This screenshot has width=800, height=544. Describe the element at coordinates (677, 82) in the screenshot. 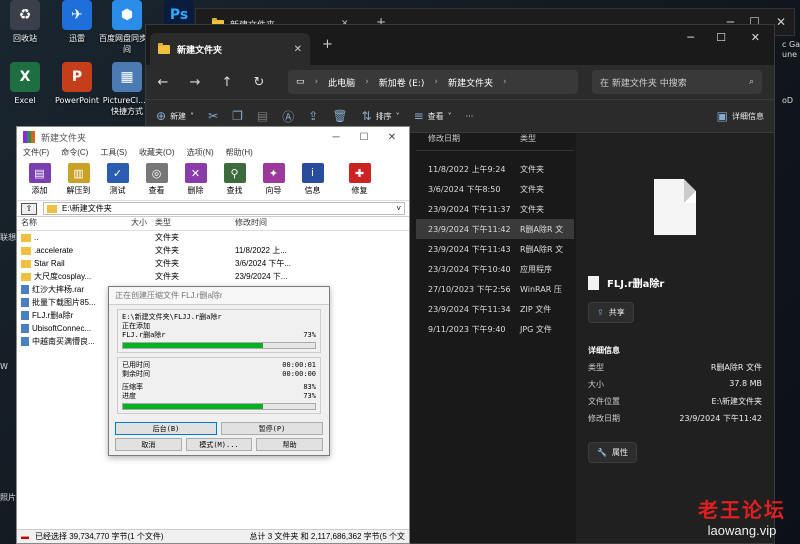

I see `search-input: 在 新建文件夹 中搜索 ⌕` at that location.